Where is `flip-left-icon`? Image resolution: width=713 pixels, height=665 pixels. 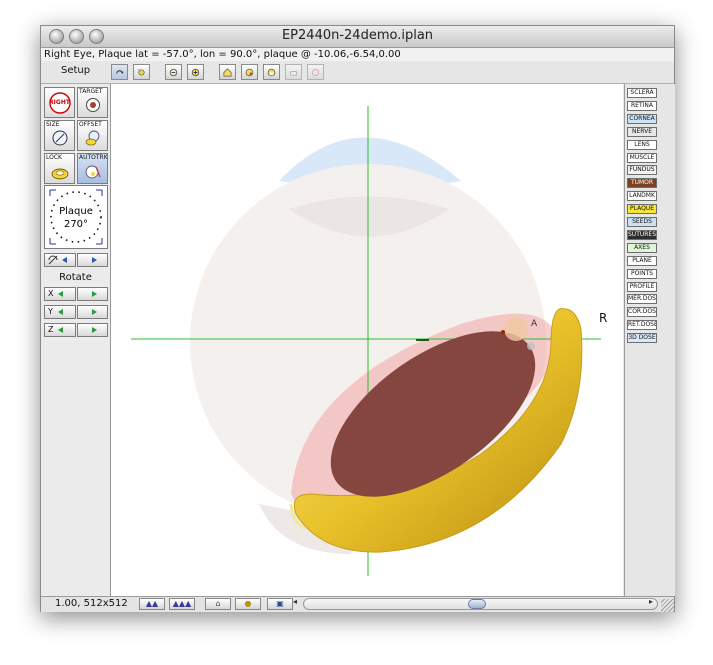
flip-left-icon is located at coordinates (57, 260).